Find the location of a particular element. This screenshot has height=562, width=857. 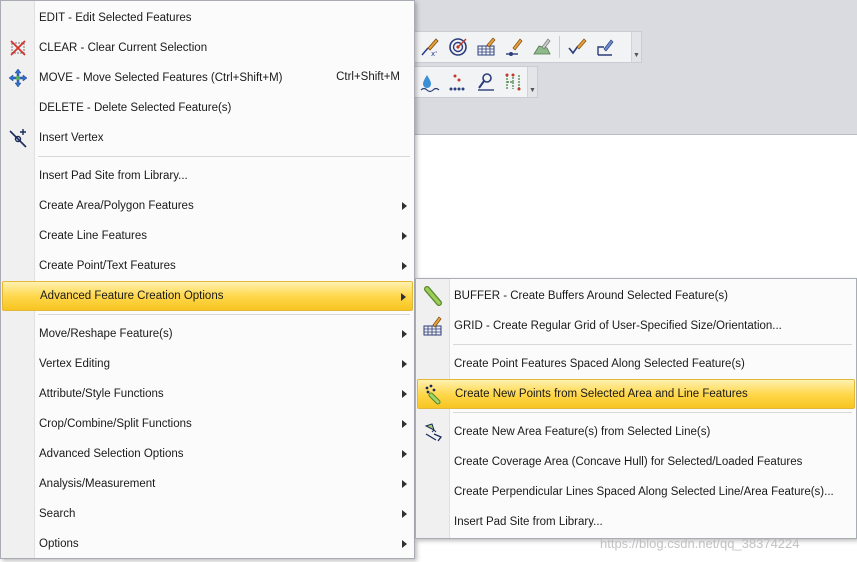

menu-item-label: Move/Reshape Feature(s) is located at coordinates (106, 334).